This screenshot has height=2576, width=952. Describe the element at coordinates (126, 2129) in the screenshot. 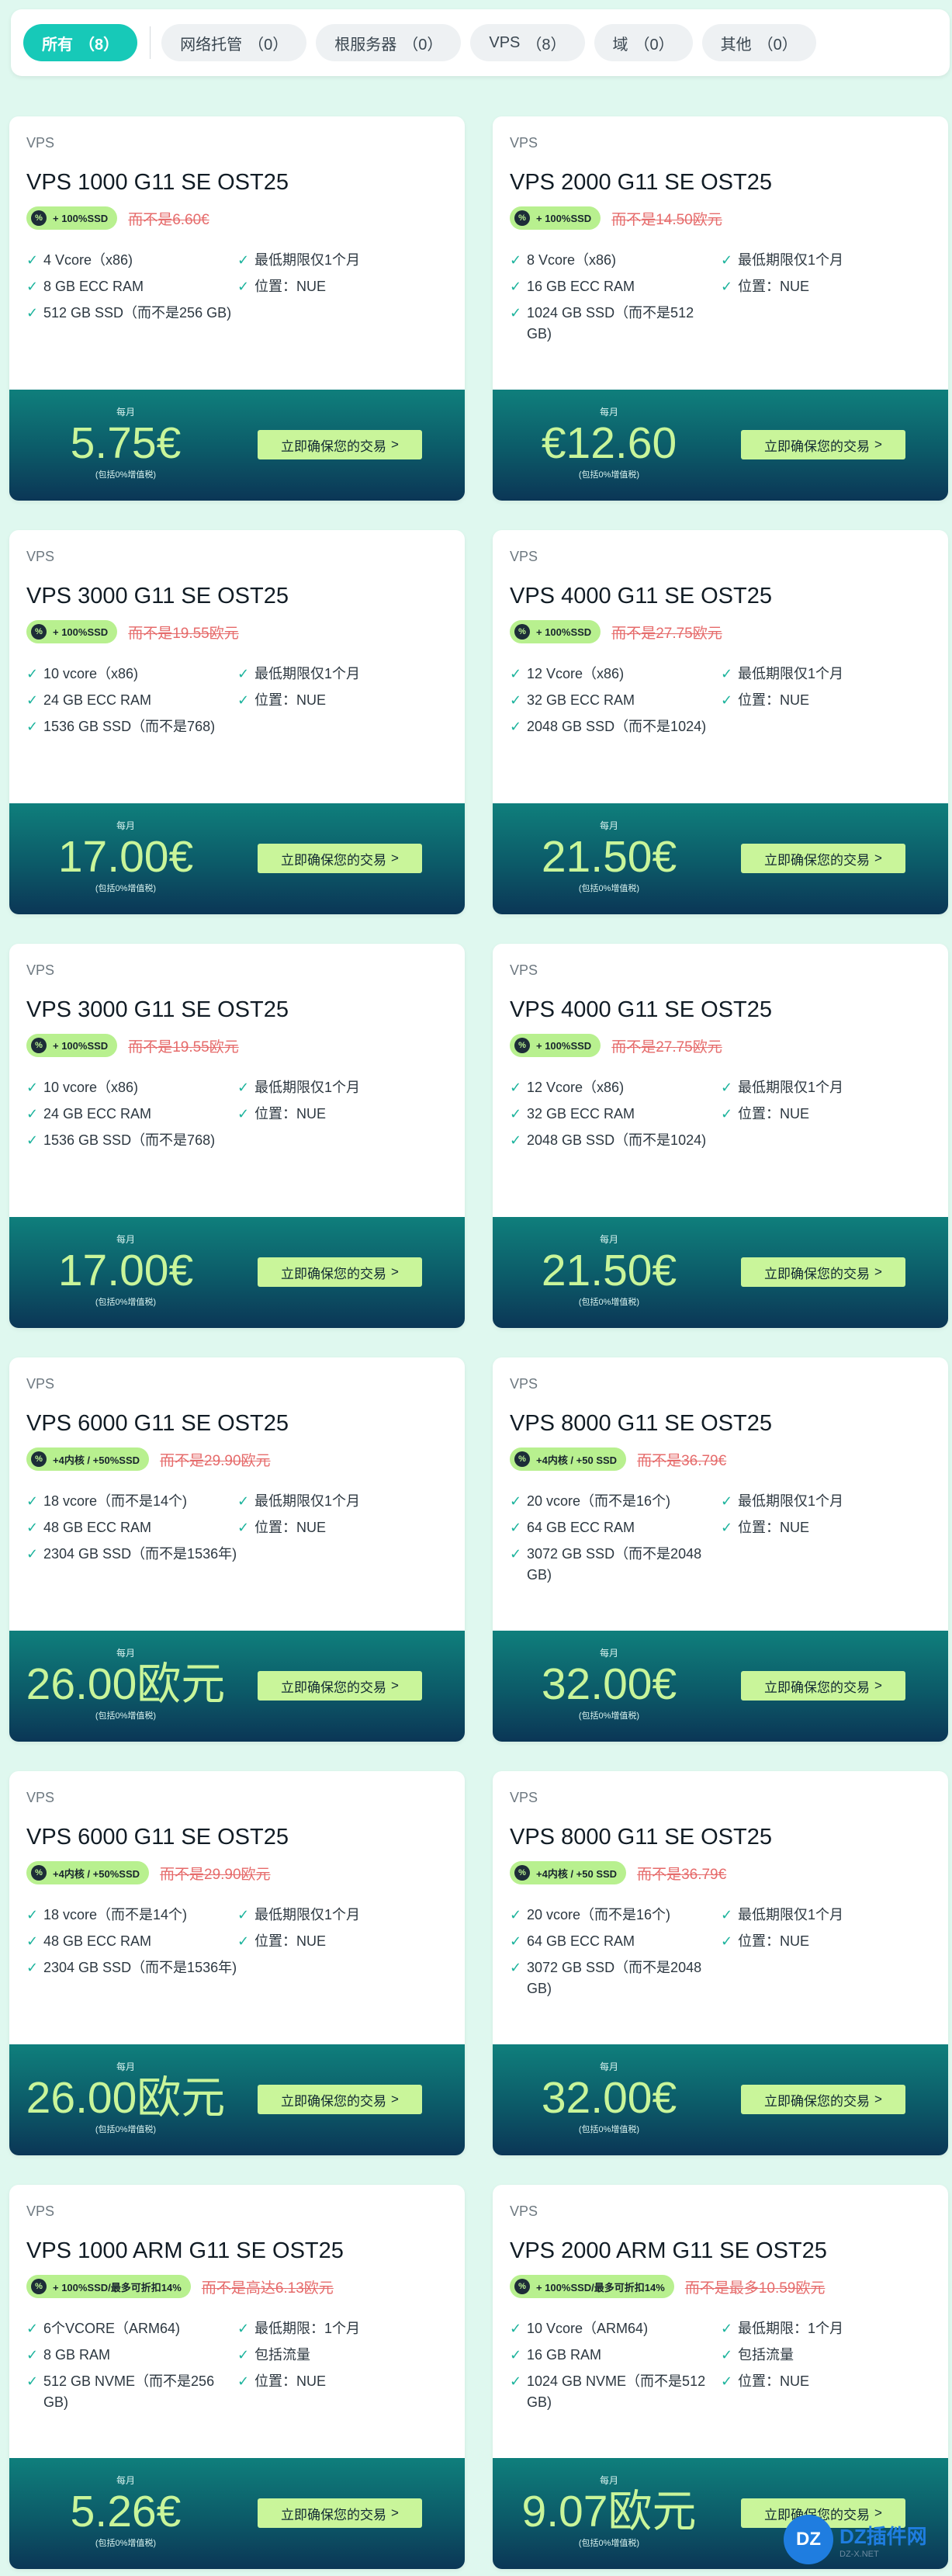

I see `vat-note: (包括0%增值税)` at that location.